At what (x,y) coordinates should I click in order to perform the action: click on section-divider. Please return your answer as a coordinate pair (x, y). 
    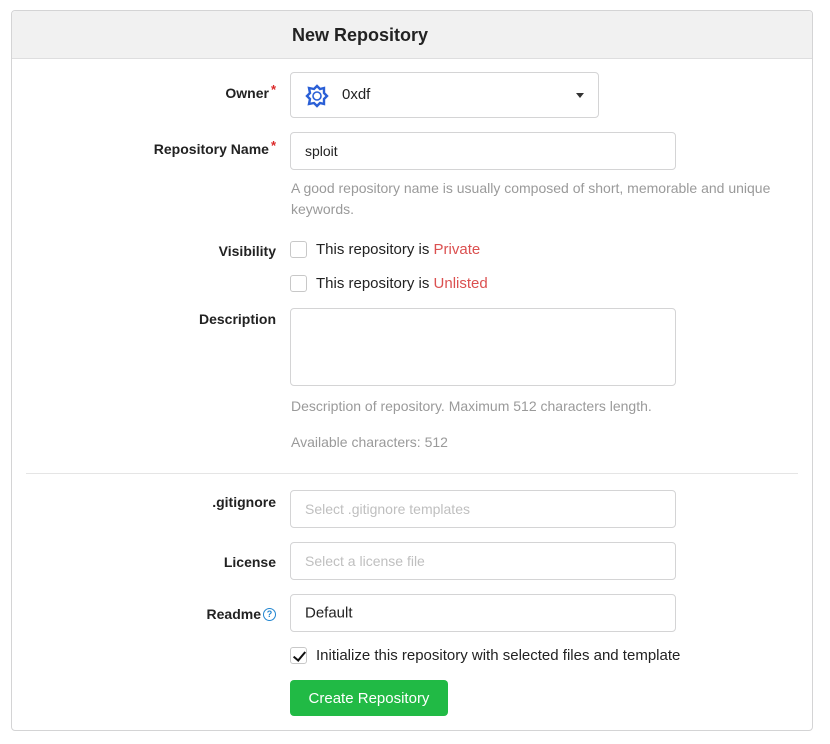
    Looking at the image, I should click on (412, 473).